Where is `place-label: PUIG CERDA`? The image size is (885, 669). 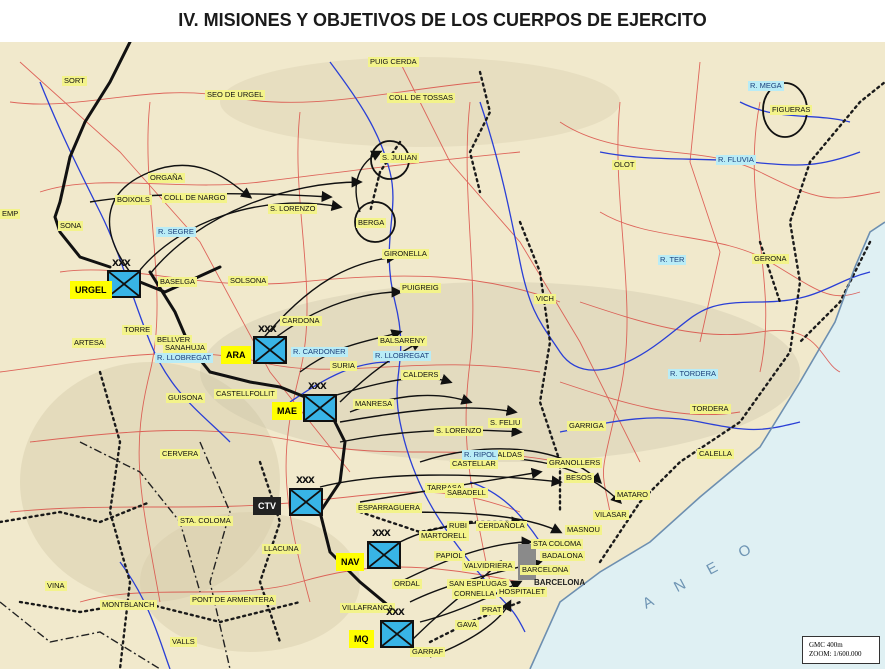 place-label: PUIG CERDA is located at coordinates (393, 62).